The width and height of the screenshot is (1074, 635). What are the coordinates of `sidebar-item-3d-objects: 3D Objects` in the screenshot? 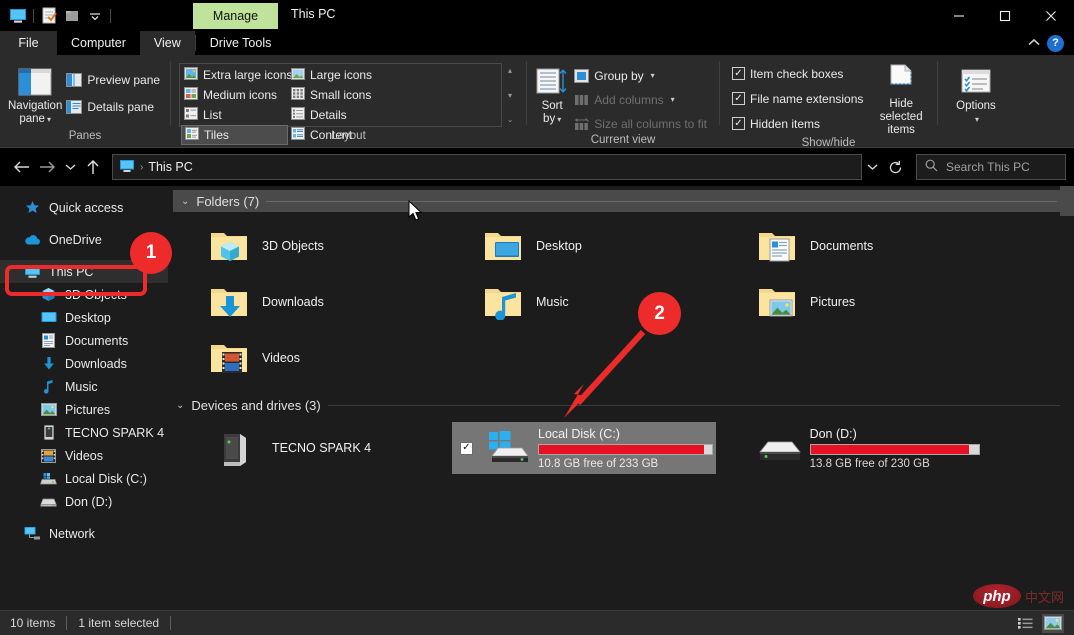 It's located at (84, 294).